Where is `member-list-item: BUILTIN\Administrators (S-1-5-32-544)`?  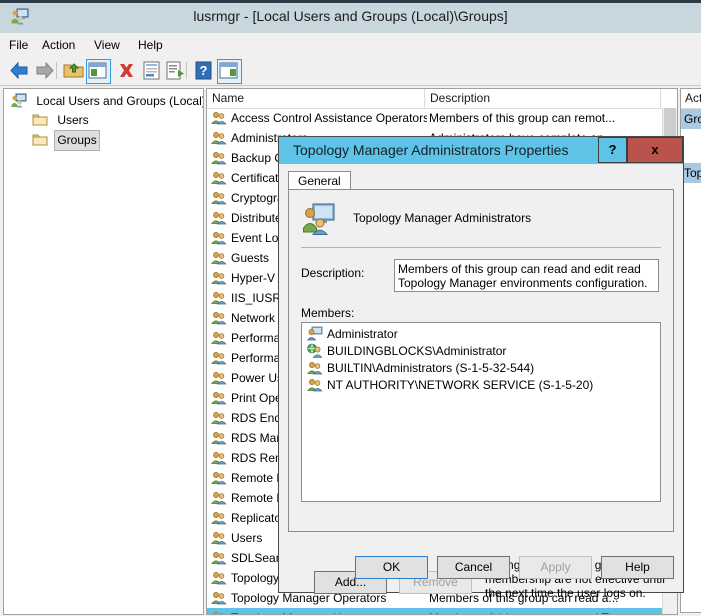 member-list-item: BUILTIN\Administrators (S-1-5-32-544) is located at coordinates (481, 368).